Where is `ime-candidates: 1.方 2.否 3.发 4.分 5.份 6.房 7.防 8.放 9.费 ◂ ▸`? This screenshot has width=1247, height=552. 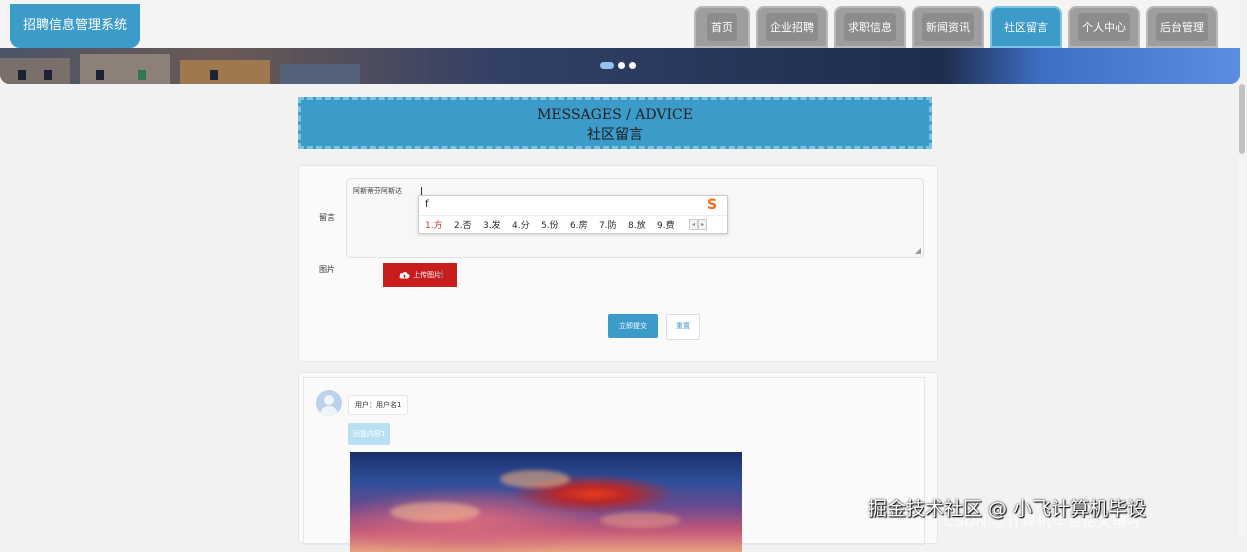
ime-candidates: 1.方 2.否 3.发 4.分 5.份 6.房 7.防 8.放 9.费 ◂ ▸ is located at coordinates (573, 224).